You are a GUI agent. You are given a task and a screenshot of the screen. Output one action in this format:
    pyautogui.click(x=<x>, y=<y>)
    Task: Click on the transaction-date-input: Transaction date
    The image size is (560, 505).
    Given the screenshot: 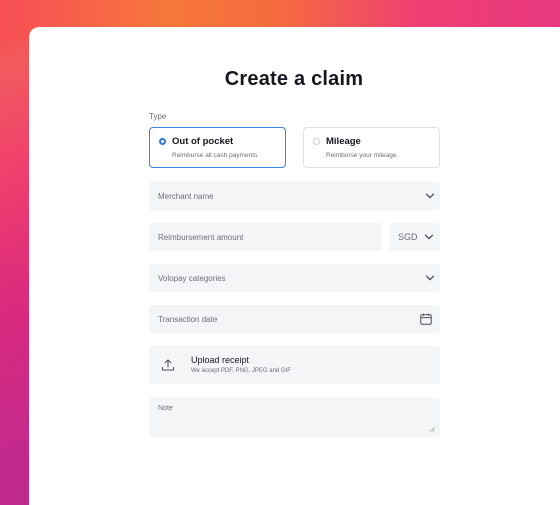 What is the action you would take?
    pyautogui.click(x=294, y=319)
    